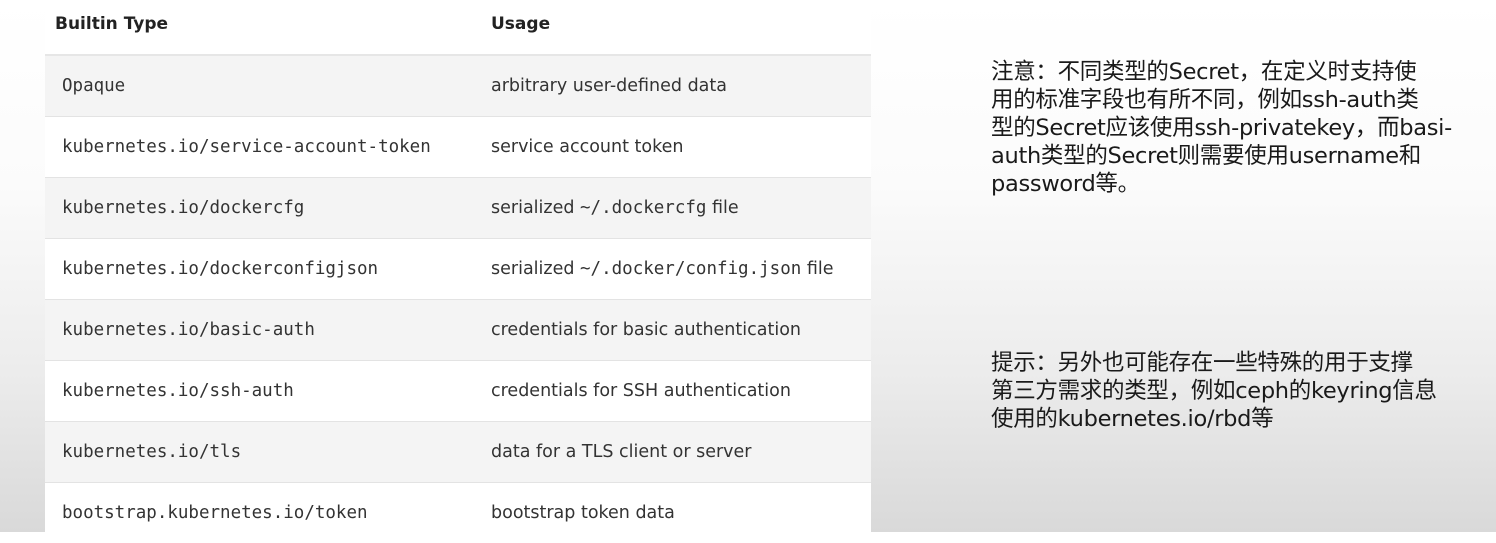 This screenshot has height=543, width=1496. What do you see at coordinates (676, 27) in the screenshot?
I see `column-header-usage: Usage` at bounding box center [676, 27].